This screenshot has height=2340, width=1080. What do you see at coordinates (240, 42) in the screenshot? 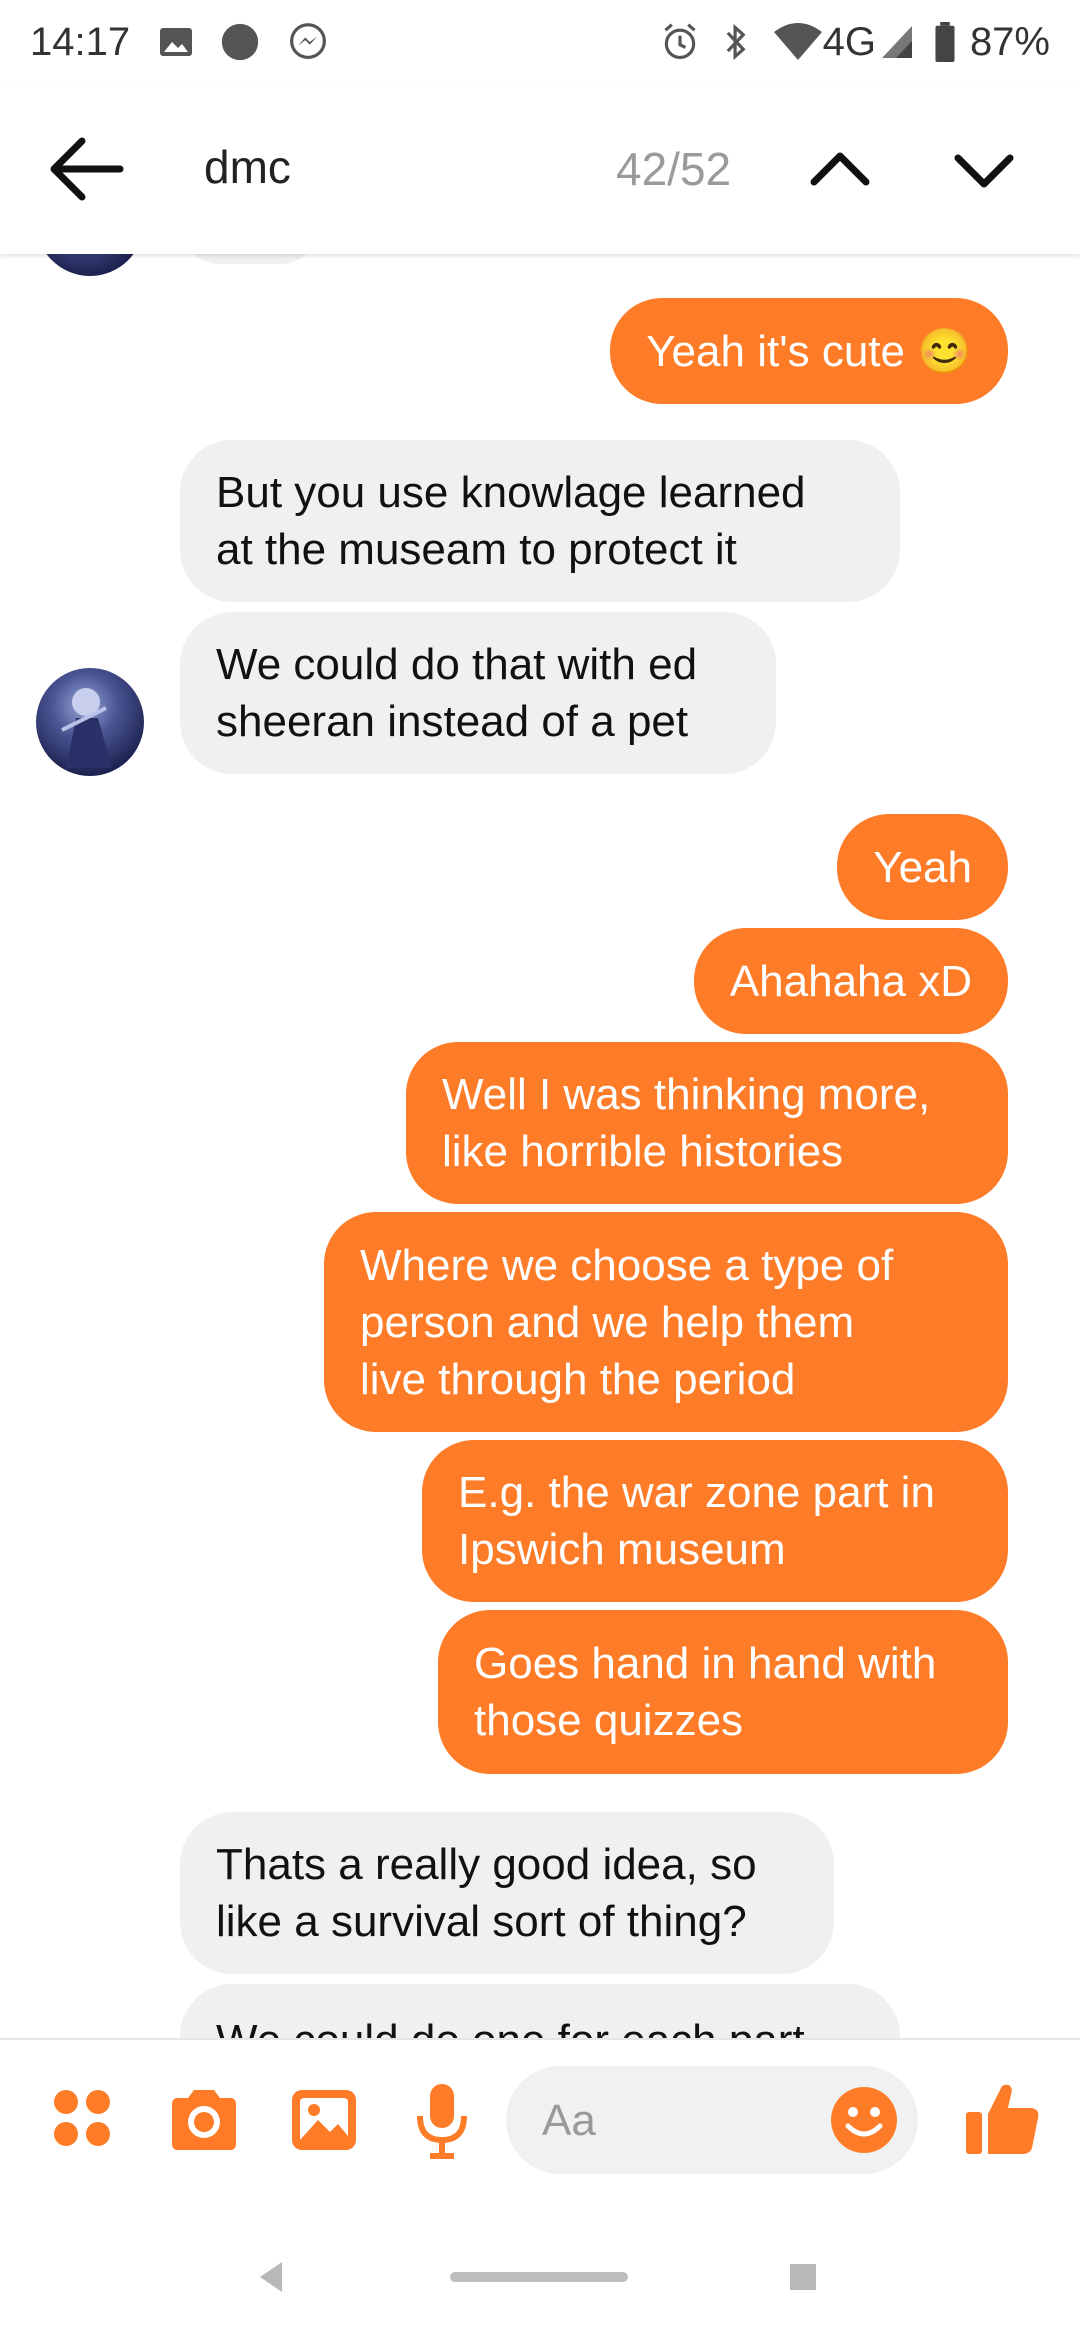
I see `dot-notification-icon` at bounding box center [240, 42].